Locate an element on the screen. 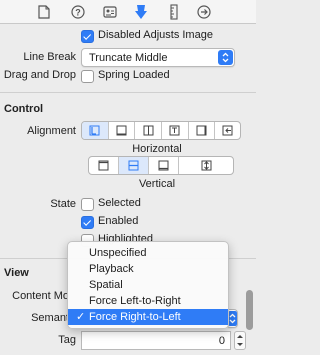 The height and width of the screenshot is (355, 320). valign-fill-icon is located at coordinates (206, 165).